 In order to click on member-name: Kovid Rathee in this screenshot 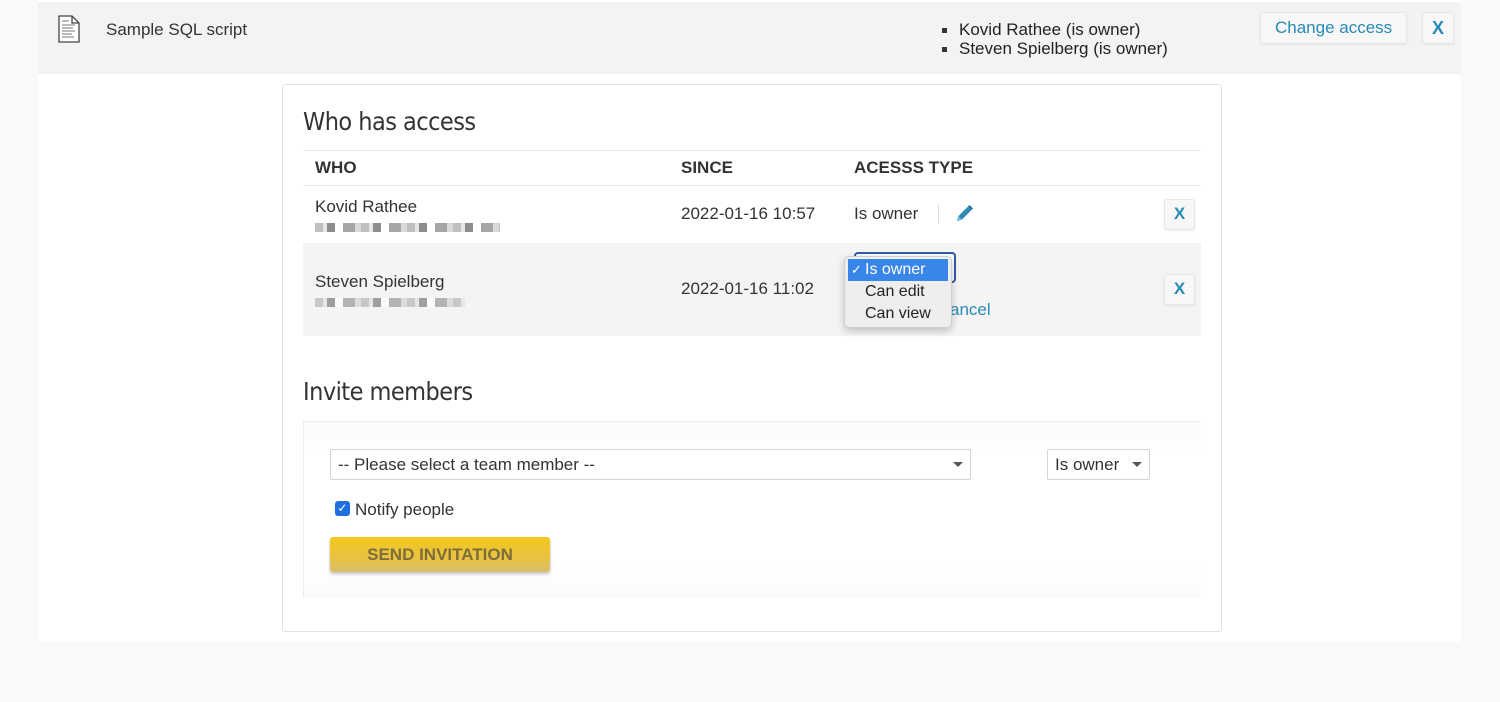, I will do `click(366, 206)`.